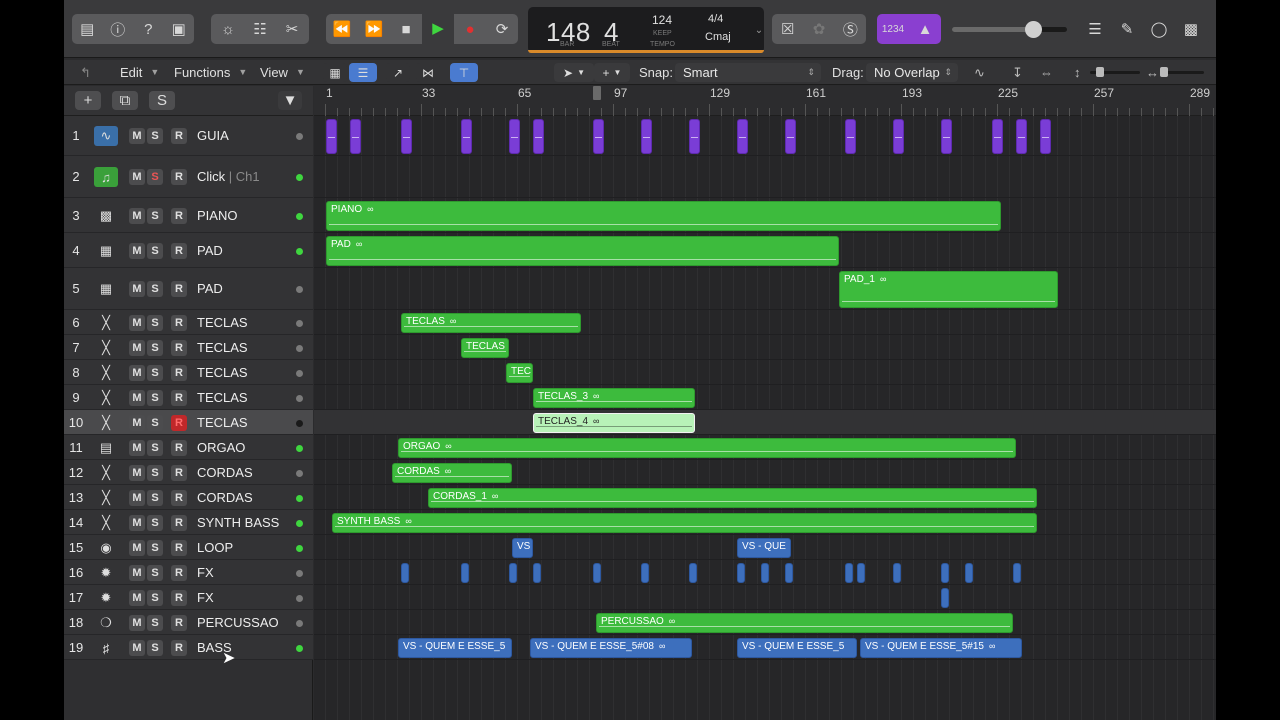  I want to click on play-icon: ▶, so click(438, 29).